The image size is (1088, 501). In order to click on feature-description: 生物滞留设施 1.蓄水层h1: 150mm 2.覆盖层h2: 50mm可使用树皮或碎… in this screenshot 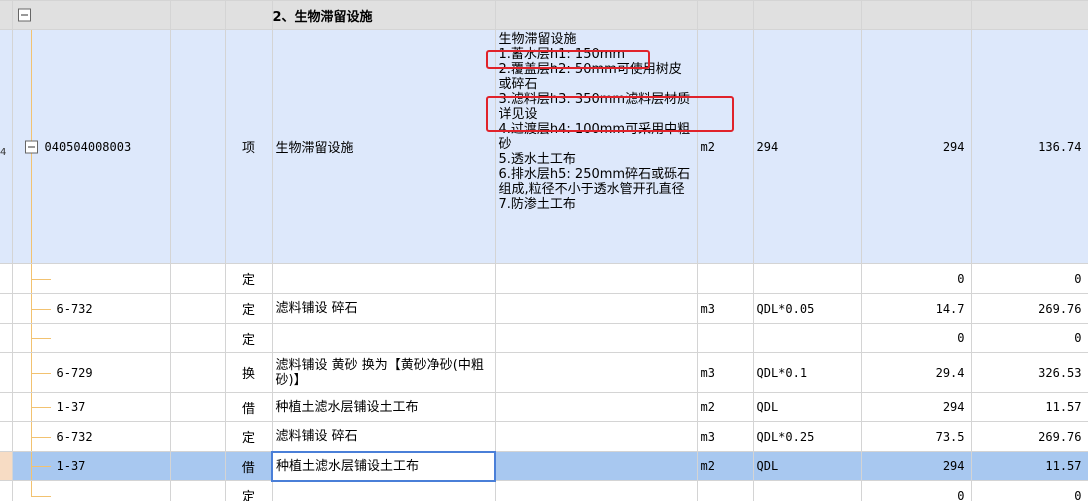, I will do `click(596, 146)`.